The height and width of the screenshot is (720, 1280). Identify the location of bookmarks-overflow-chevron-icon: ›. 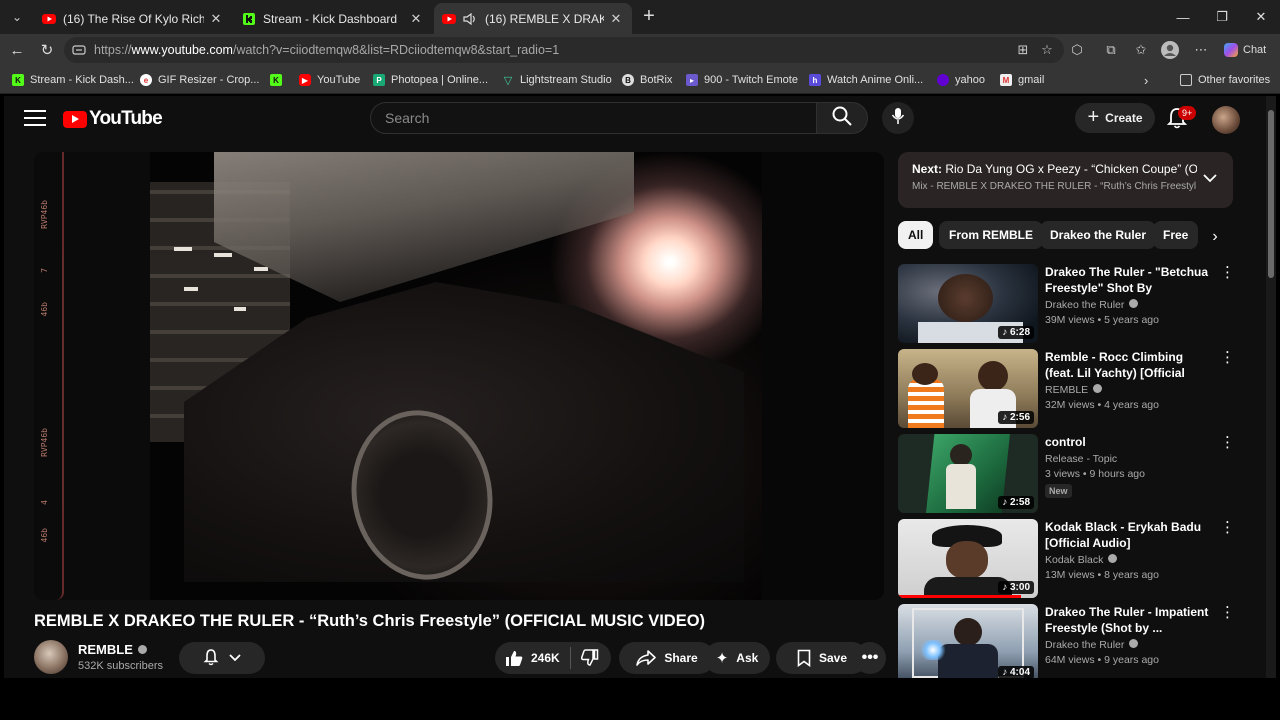
(1146, 80).